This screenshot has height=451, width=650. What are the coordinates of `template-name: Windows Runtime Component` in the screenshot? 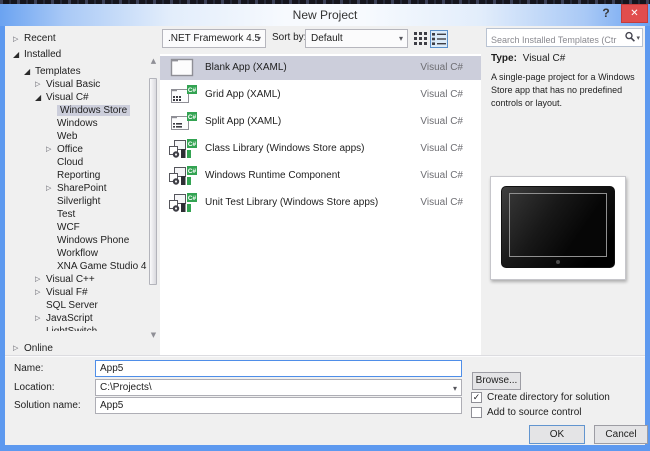 It's located at (273, 175).